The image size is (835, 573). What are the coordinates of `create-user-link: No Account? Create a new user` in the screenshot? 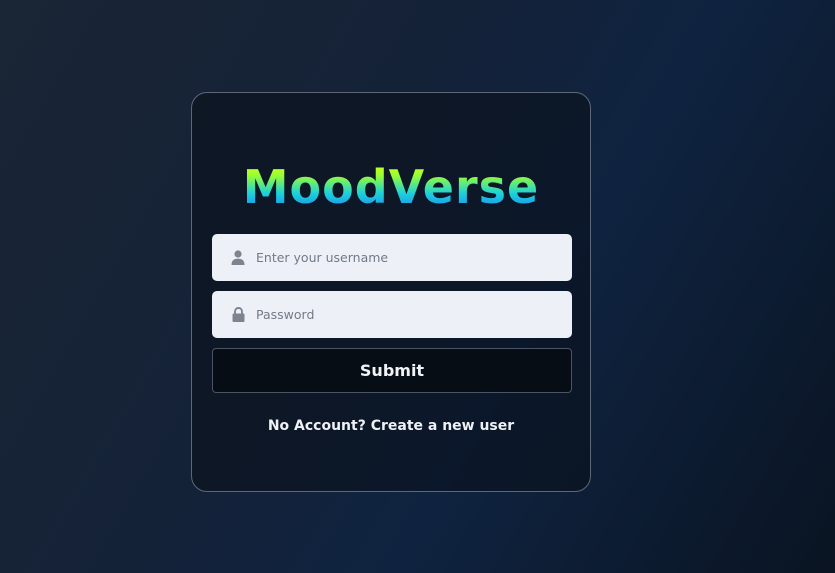 It's located at (391, 426).